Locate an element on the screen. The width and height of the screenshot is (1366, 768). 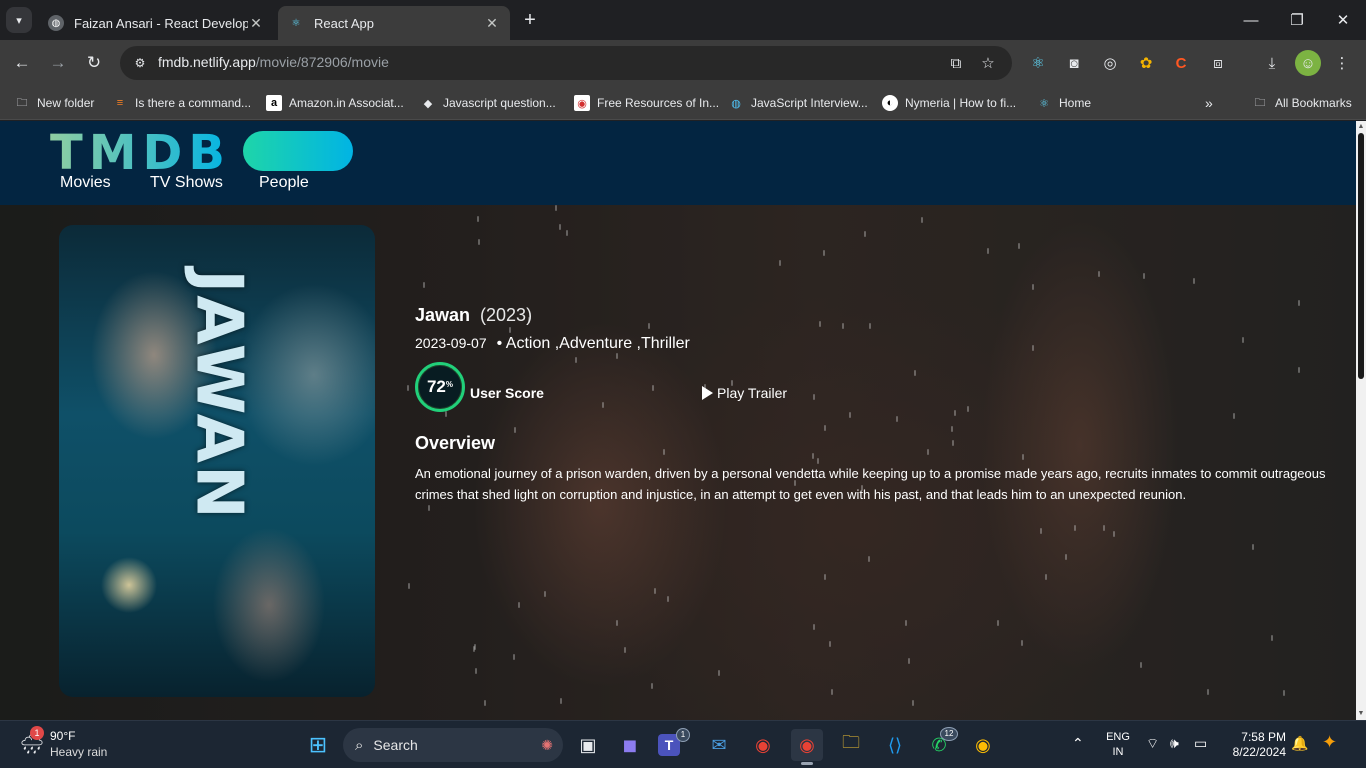
file-explorer-icon: 🗀 is located at coordinates (851, 745).